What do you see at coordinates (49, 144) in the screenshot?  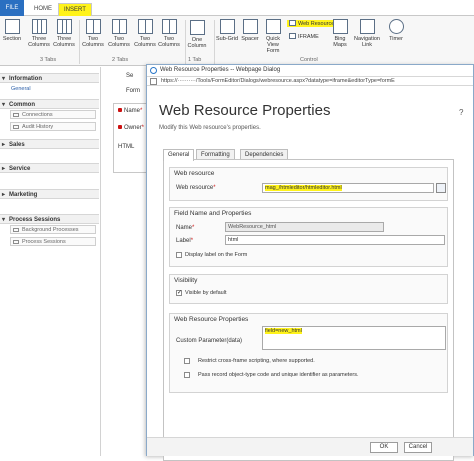 I see `nav-section-sales: Sales` at bounding box center [49, 144].